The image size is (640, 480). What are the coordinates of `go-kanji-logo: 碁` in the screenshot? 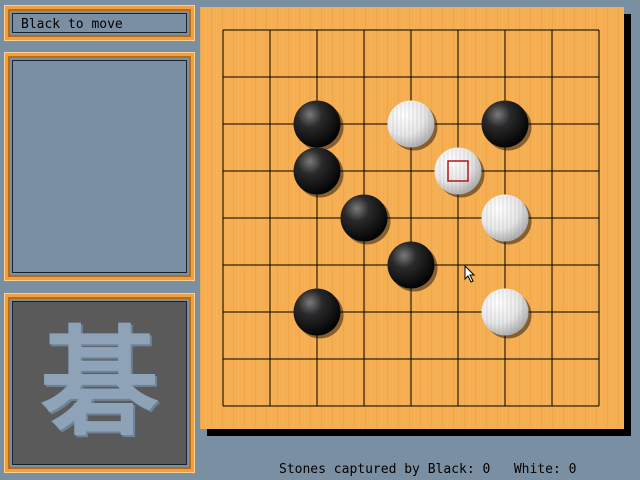 It's located at (99, 382).